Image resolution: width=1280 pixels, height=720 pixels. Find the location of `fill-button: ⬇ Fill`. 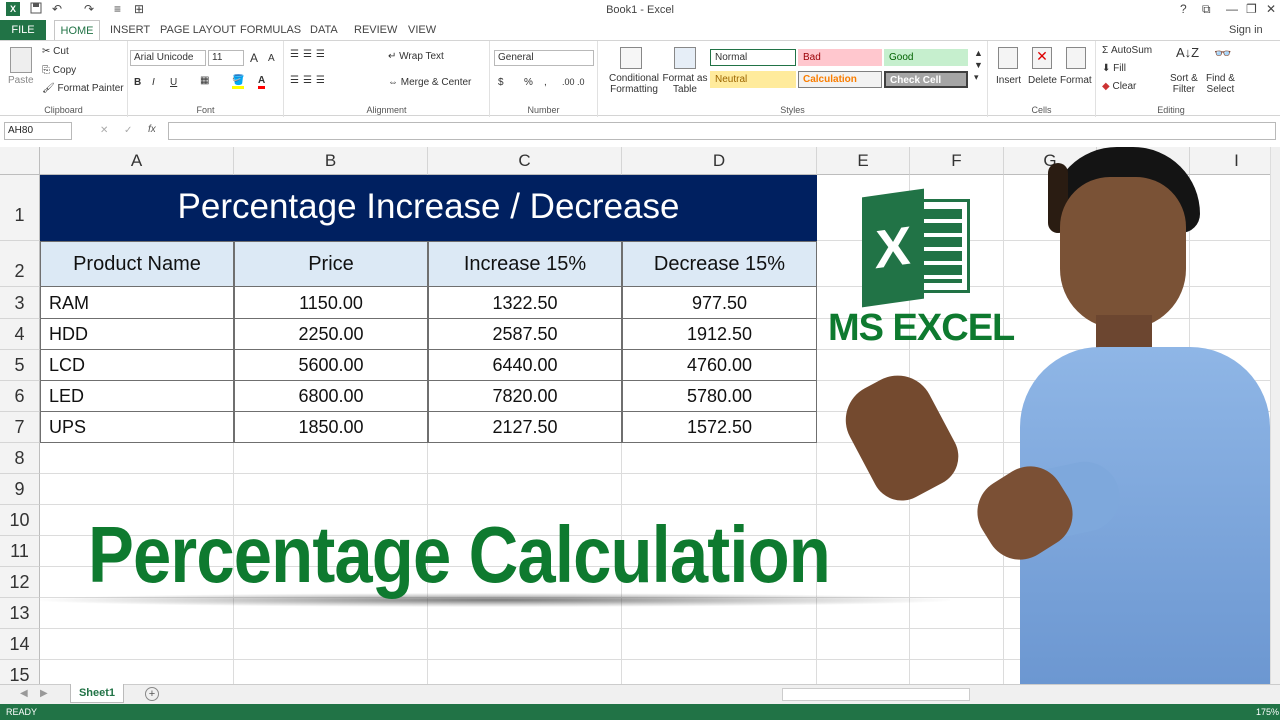

fill-button: ⬇ Fill is located at coordinates (1114, 68).